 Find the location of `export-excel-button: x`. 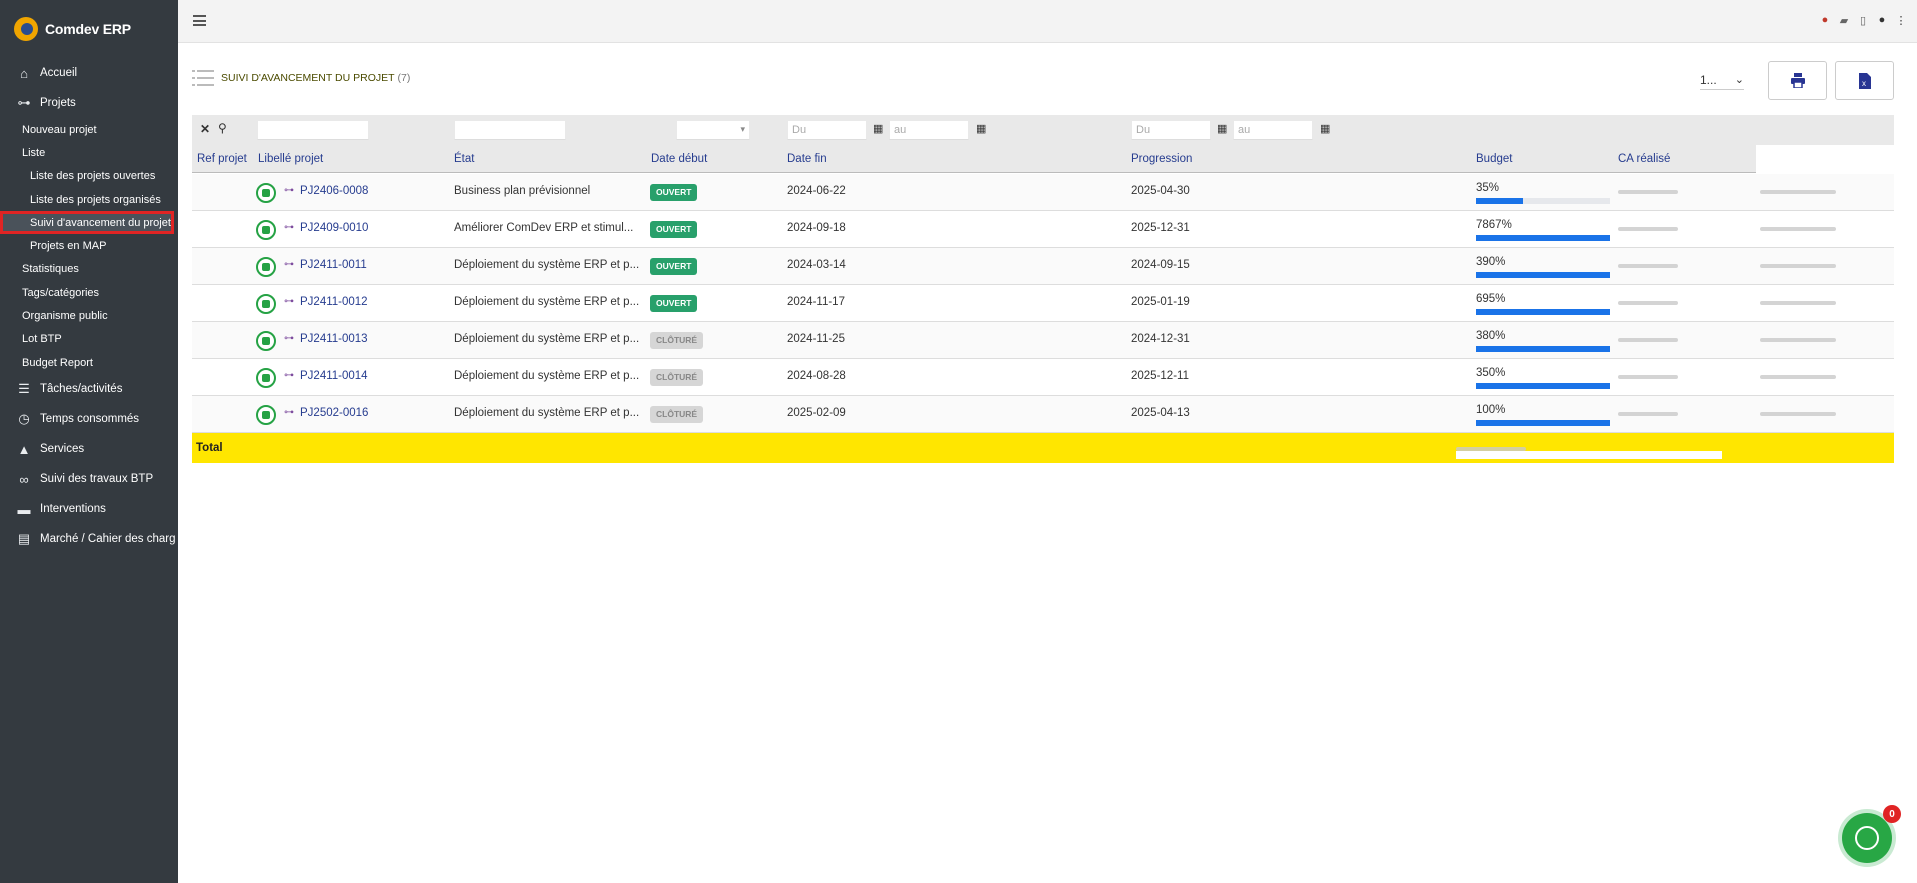

export-excel-button: x is located at coordinates (1864, 80).